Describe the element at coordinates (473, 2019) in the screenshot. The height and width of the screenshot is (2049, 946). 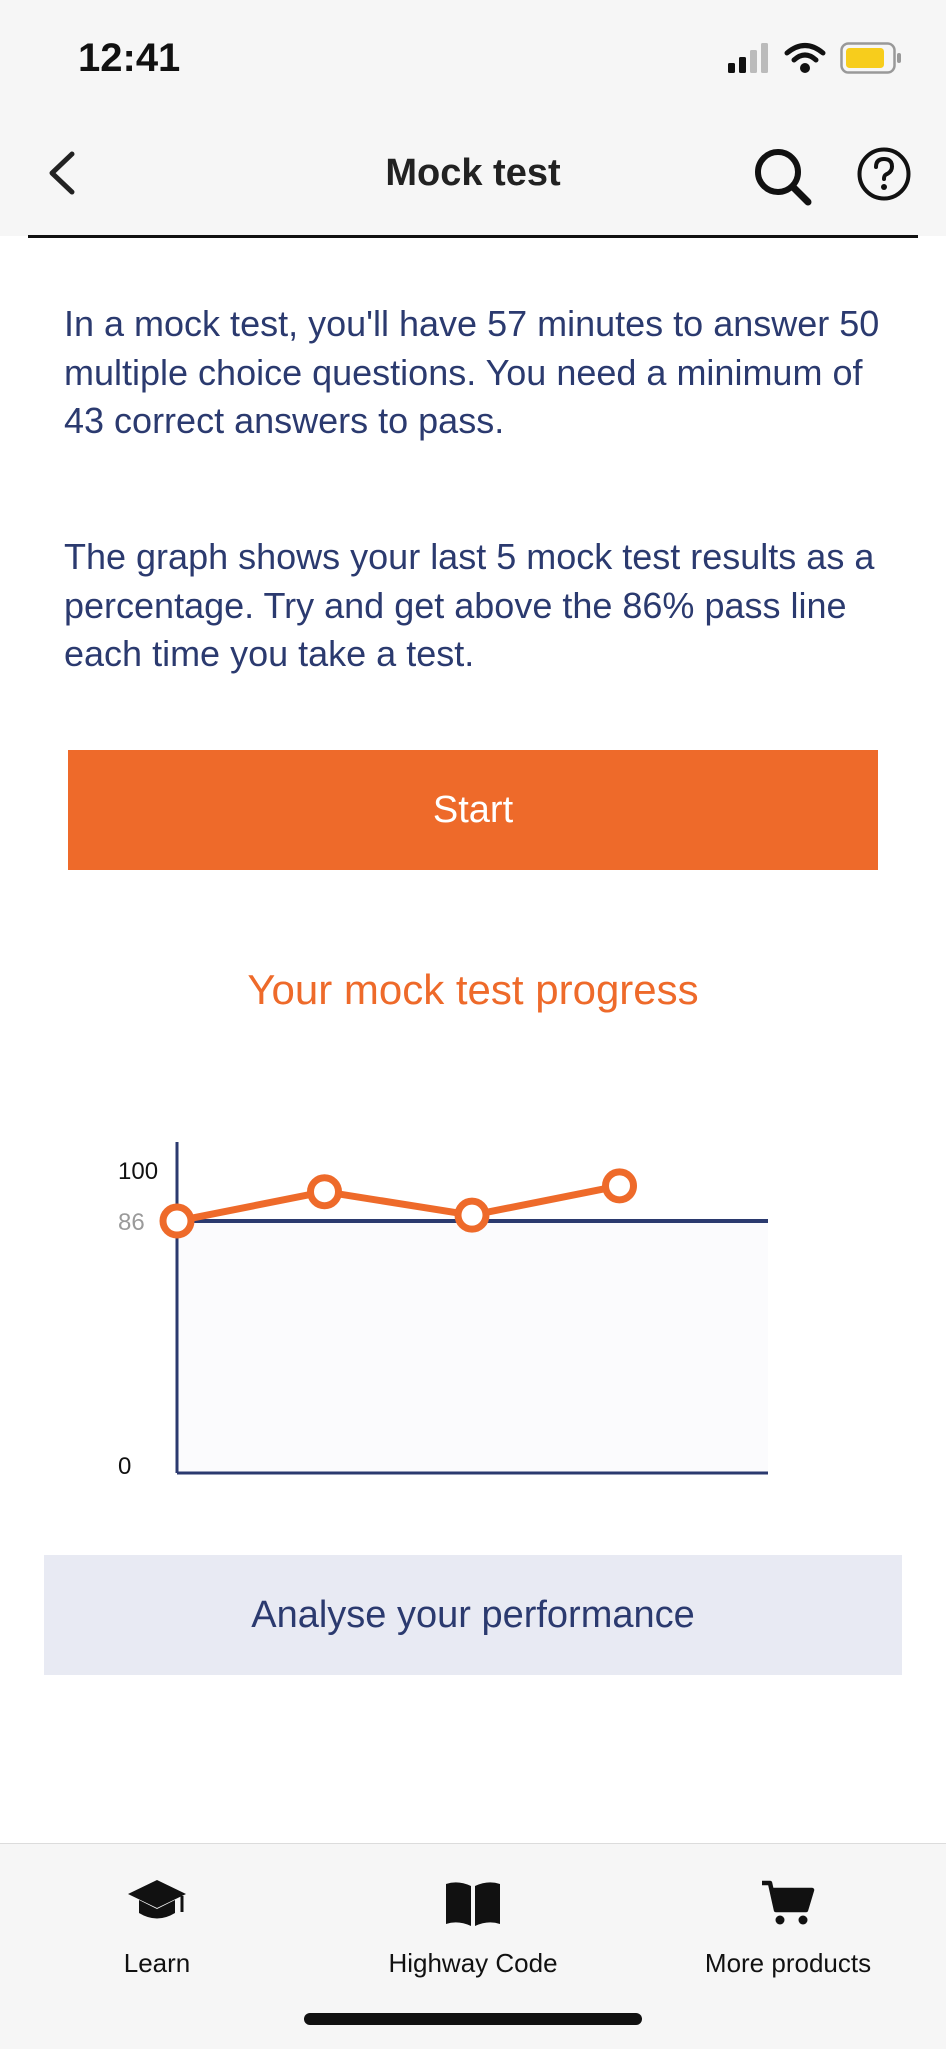
I see `home-indicator` at that location.